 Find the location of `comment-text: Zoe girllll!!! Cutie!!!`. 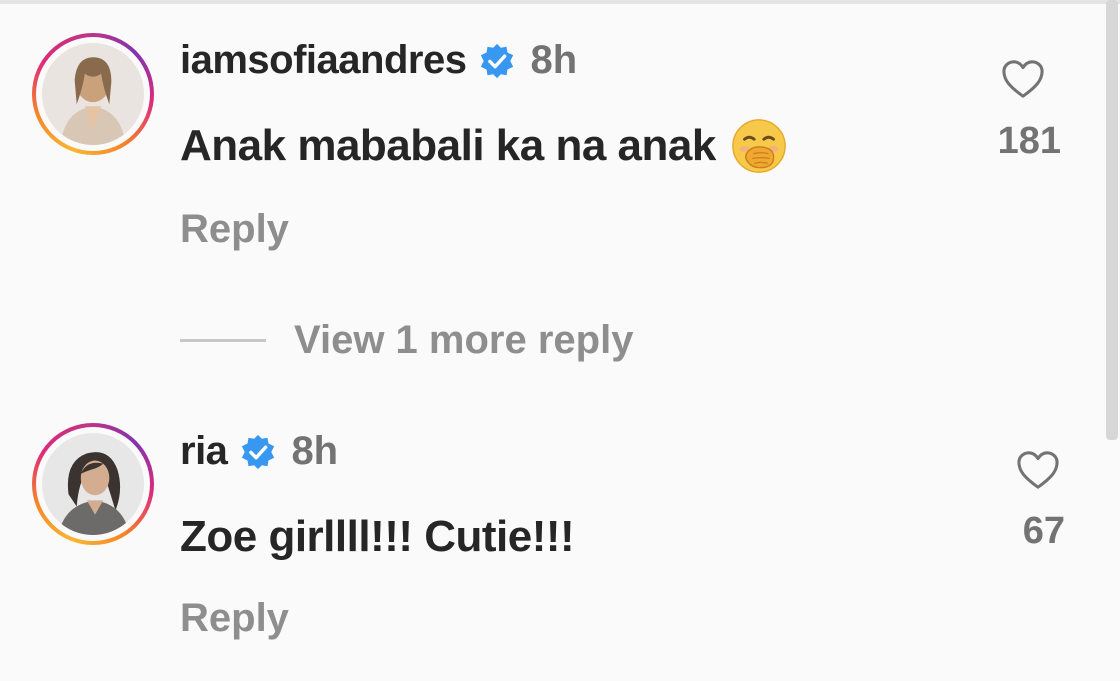

comment-text: Zoe girllll!!! Cutie!!! is located at coordinates (377, 536).